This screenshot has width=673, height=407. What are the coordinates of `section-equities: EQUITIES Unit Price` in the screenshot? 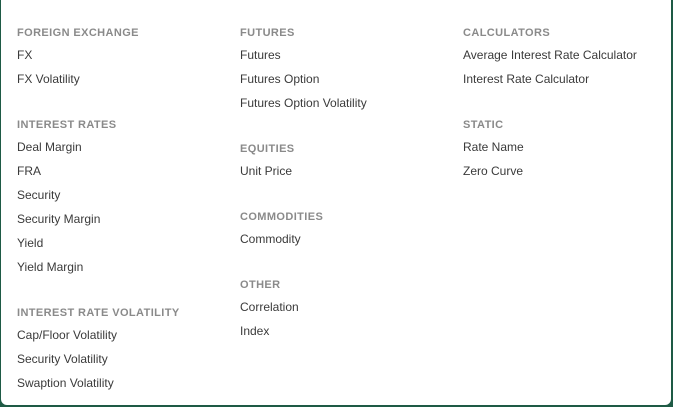 It's located at (303, 162).